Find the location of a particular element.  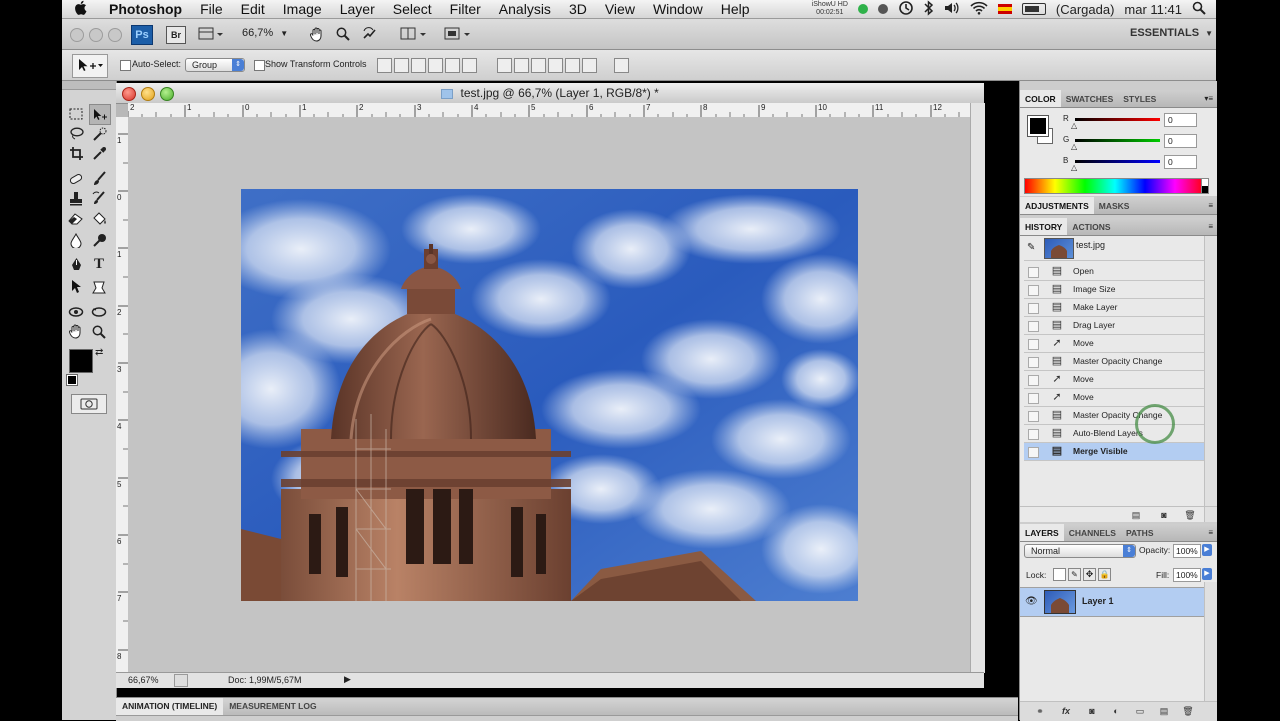

align-top-edges-icon is located at coordinates (384, 65).